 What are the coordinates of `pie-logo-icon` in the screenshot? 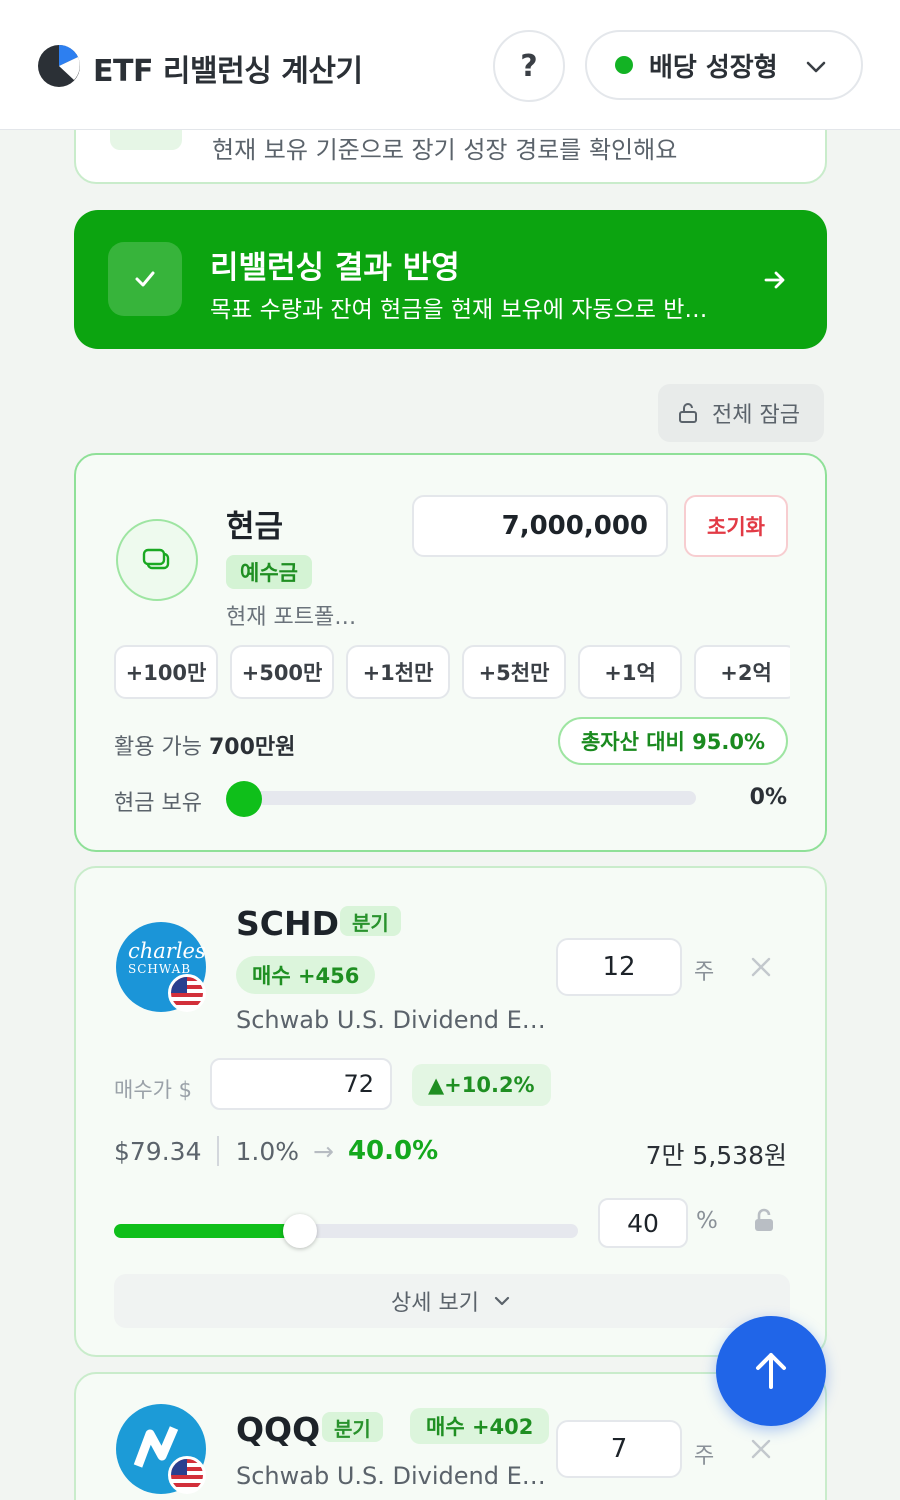 It's located at (59, 65).